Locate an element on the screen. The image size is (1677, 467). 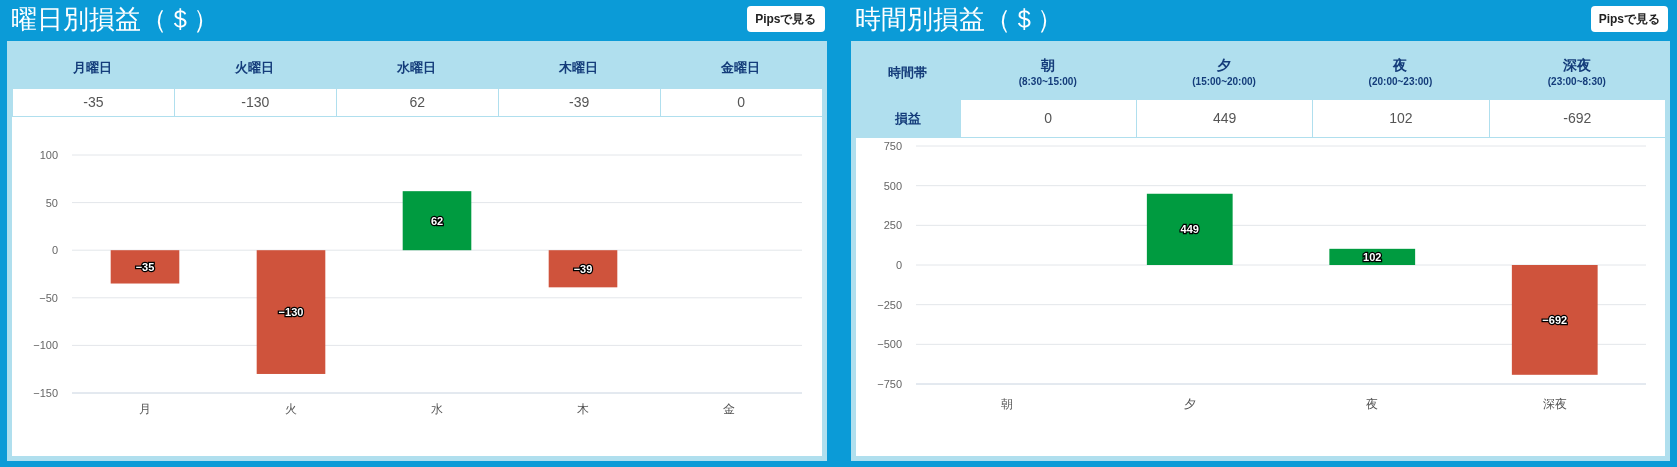
panel-title: 時間別損益（＄） is located at coordinates (958, 19).